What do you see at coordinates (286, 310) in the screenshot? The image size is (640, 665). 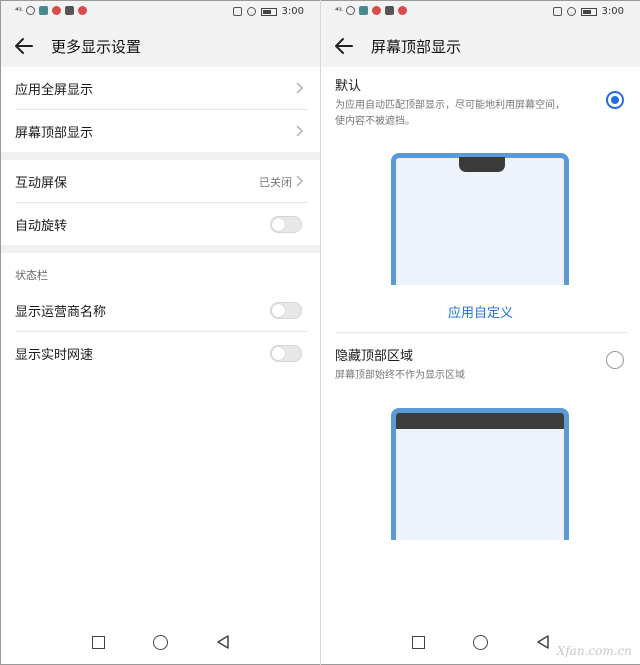 I see `show-carrier-name-toggle` at bounding box center [286, 310].